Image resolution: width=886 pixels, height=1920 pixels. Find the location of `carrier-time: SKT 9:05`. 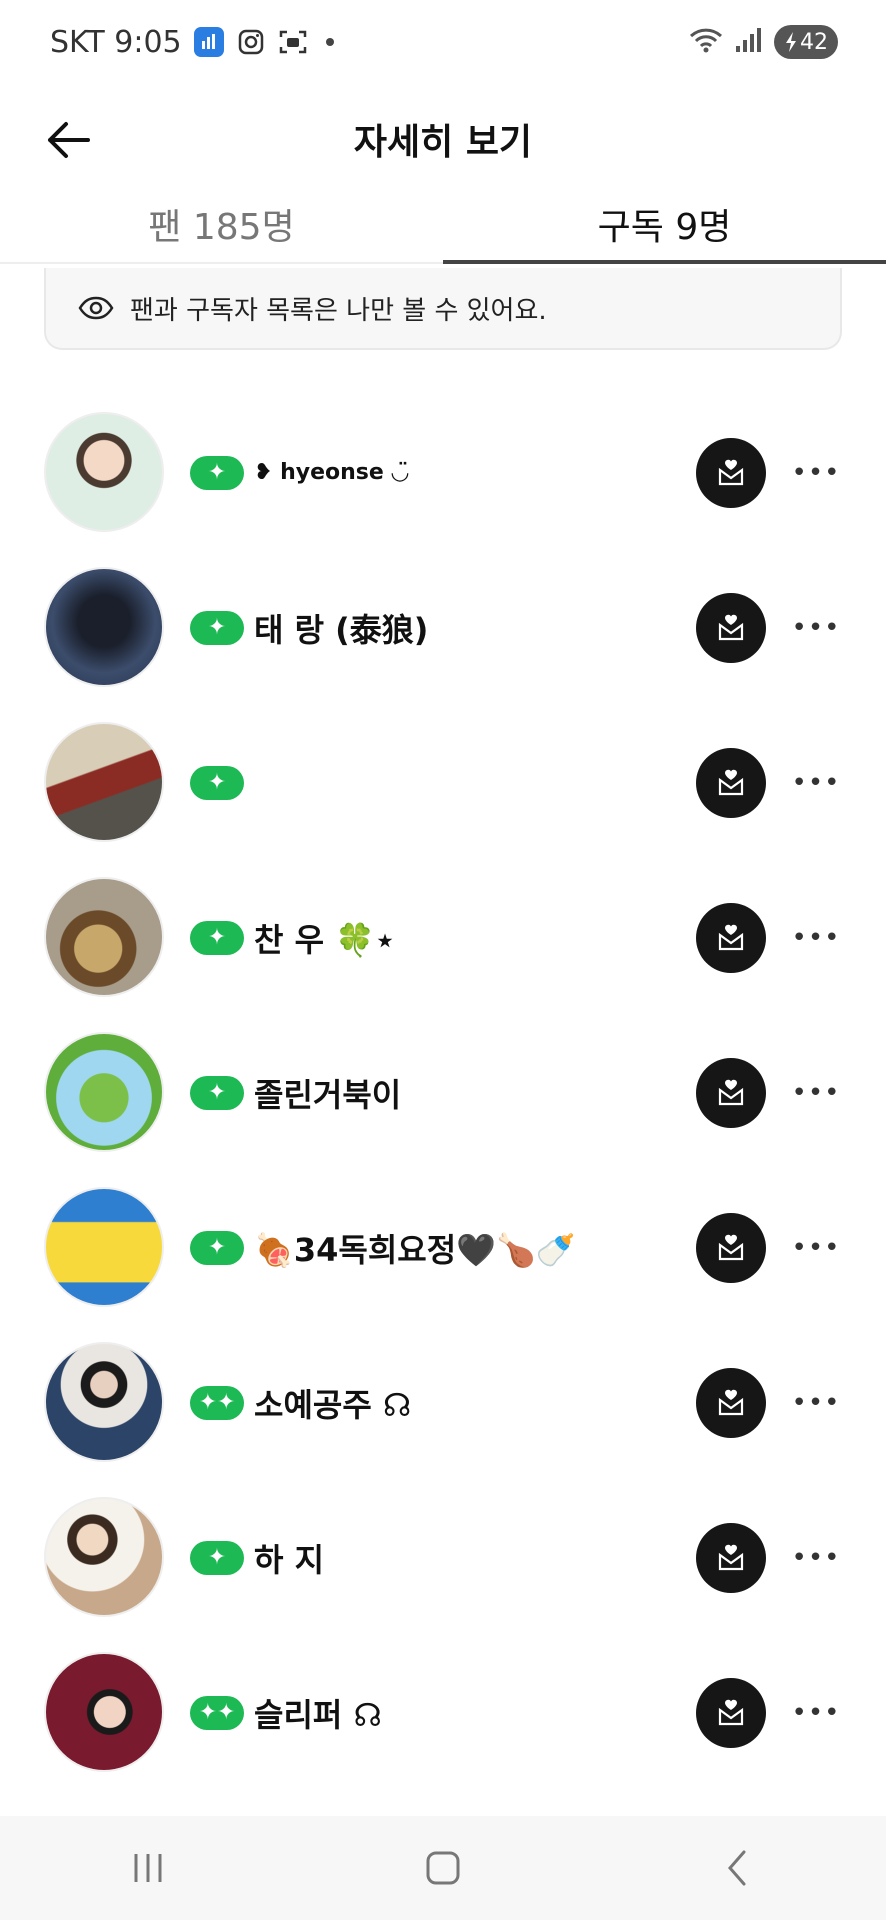

carrier-time: SKT 9:05 is located at coordinates (116, 42).